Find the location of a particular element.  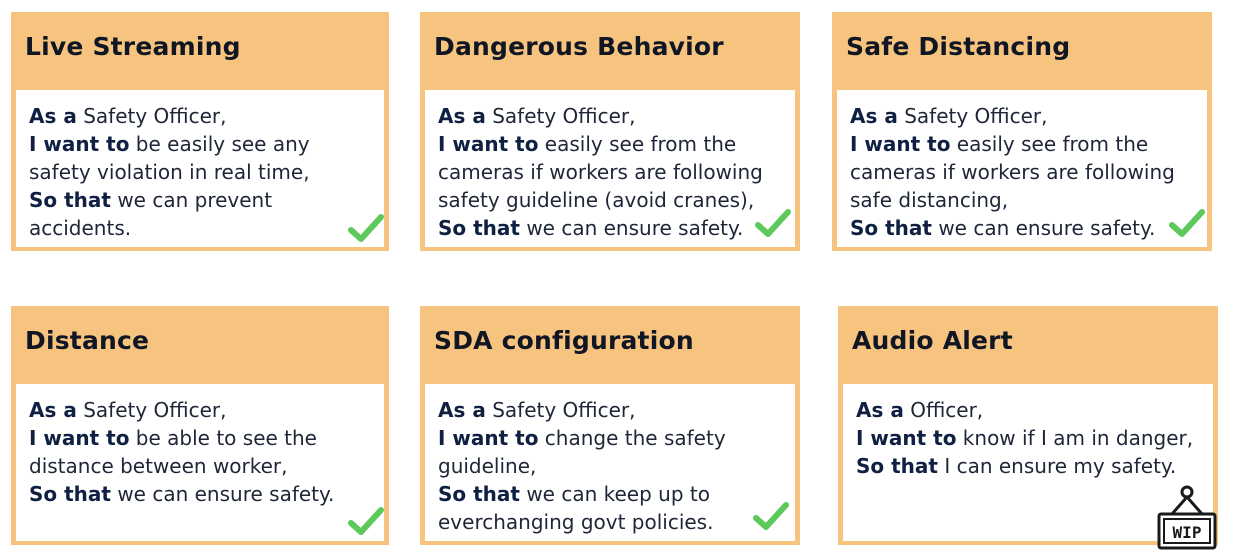

story-line: I want to be able to see the is located at coordinates (173, 438).